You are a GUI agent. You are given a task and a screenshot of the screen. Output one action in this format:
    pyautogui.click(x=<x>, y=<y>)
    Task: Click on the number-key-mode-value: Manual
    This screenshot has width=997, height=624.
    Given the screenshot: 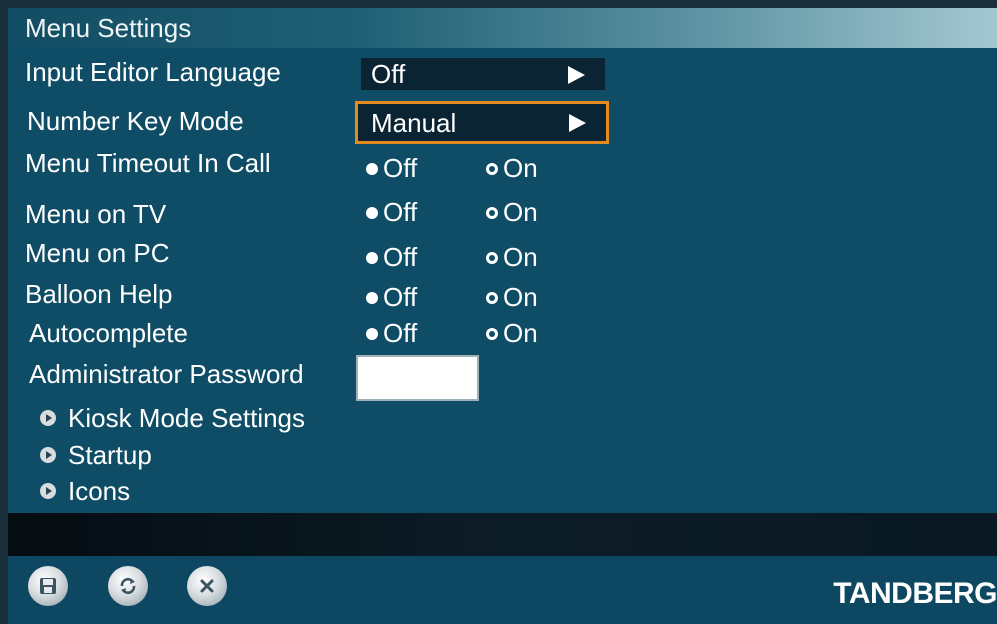 What is the action you would take?
    pyautogui.click(x=414, y=123)
    